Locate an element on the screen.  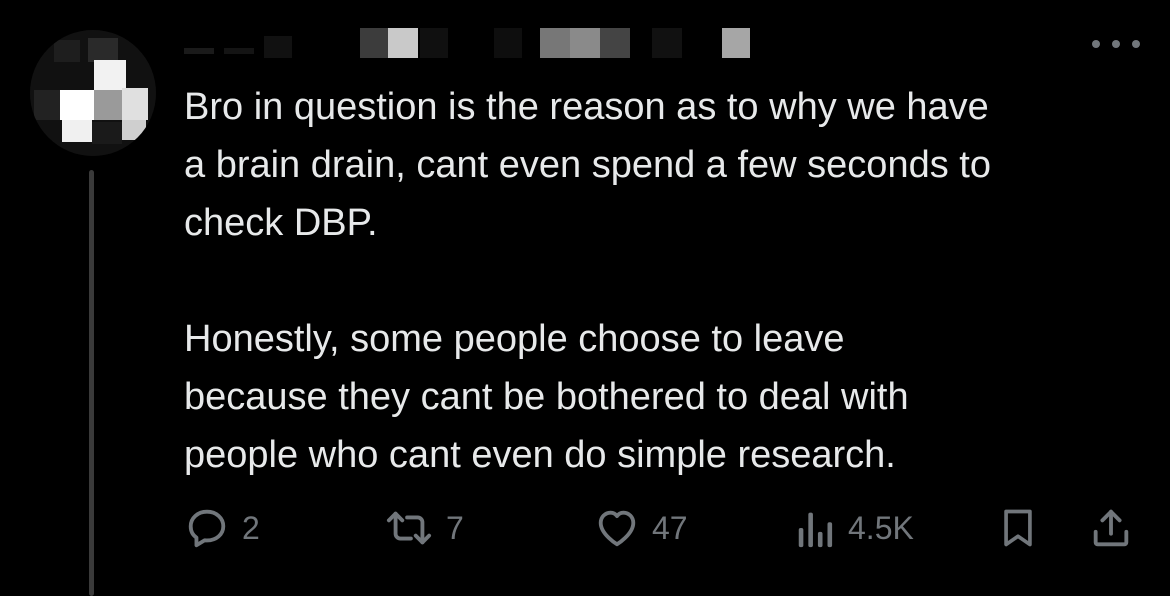
views-count: 4.5K is located at coordinates (881, 527).